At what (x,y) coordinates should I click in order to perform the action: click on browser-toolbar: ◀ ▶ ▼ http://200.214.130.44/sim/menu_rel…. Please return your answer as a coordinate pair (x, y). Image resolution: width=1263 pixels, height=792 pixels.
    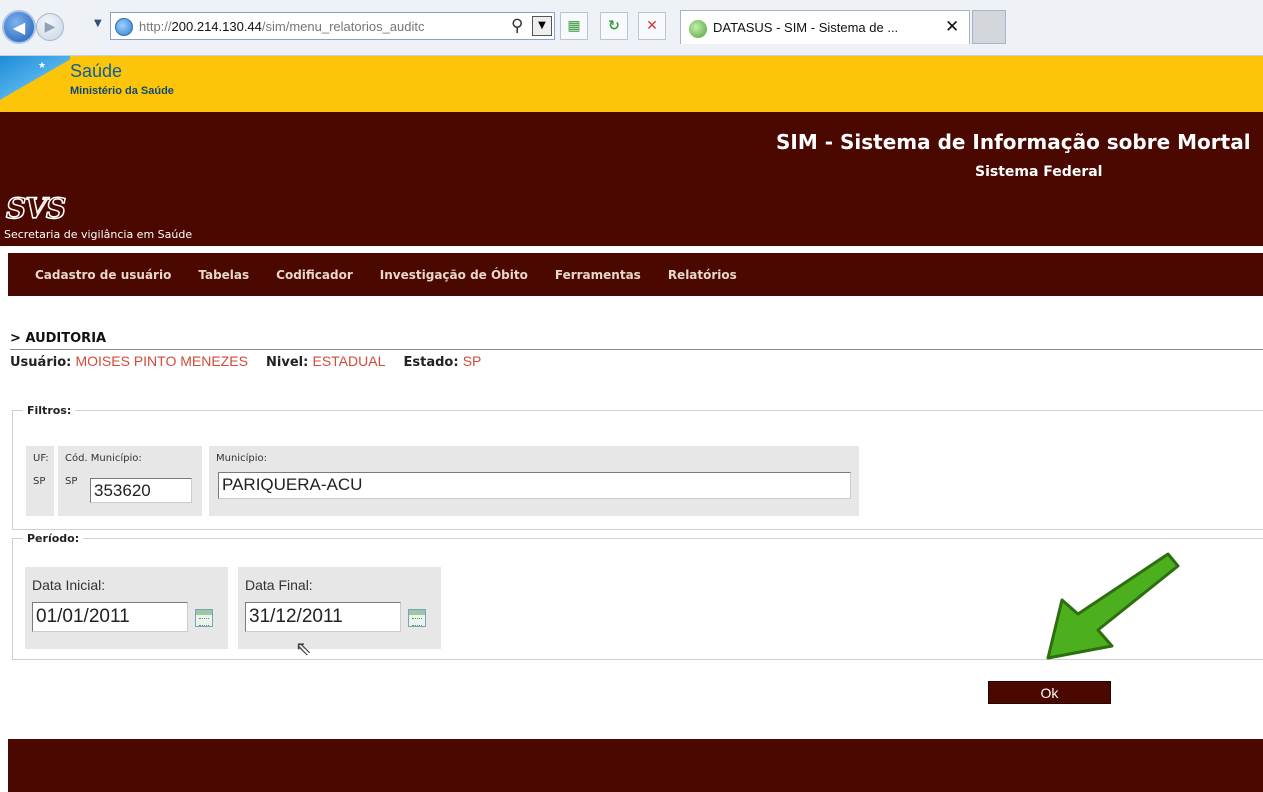
    Looking at the image, I should click on (631, 28).